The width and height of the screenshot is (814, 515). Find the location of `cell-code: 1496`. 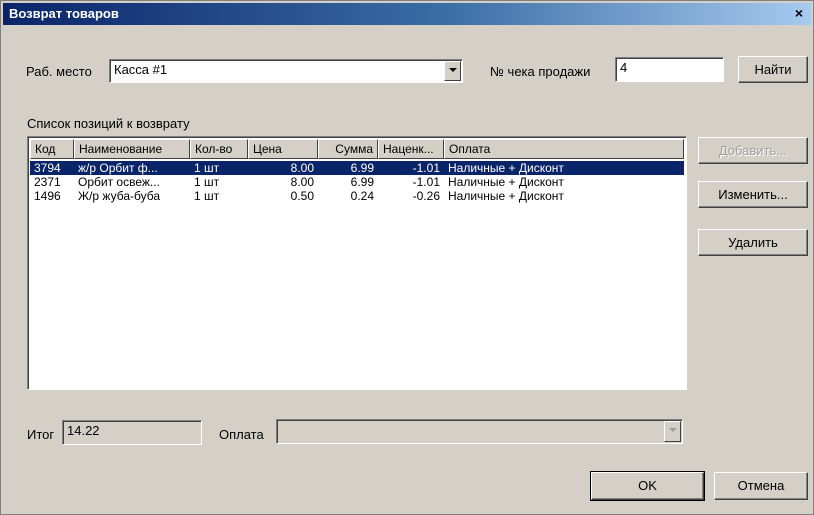

cell-code: 1496 is located at coordinates (47, 196).